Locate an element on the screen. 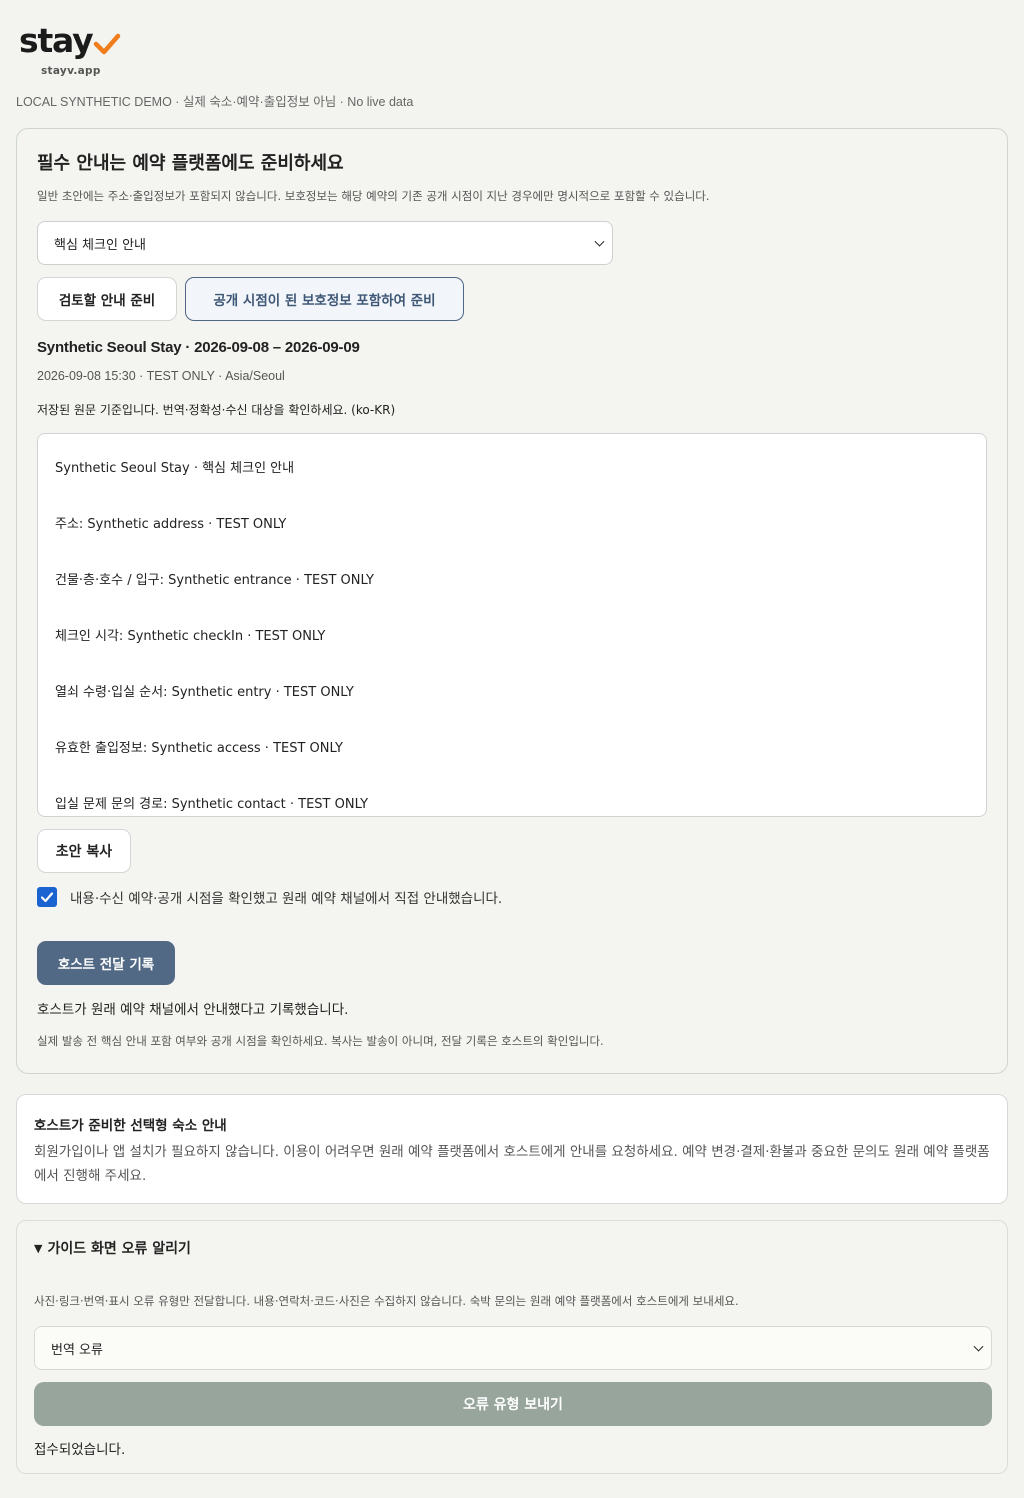  guide-title: 호스트가 준비한 선택형 숙소 안내 is located at coordinates (130, 1126).